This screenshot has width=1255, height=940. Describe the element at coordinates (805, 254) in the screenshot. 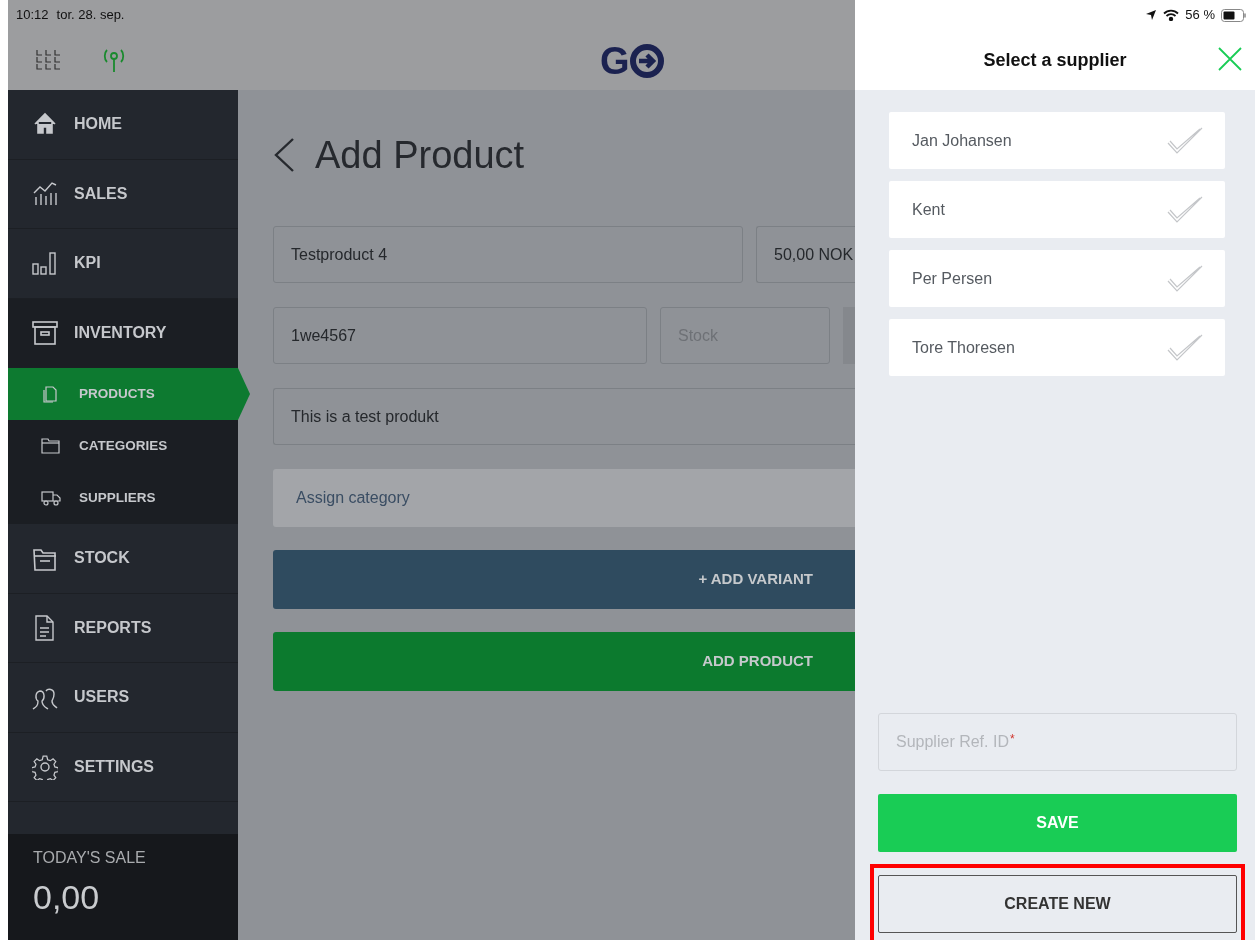

I see `input-field: 50,00 NOK` at that location.